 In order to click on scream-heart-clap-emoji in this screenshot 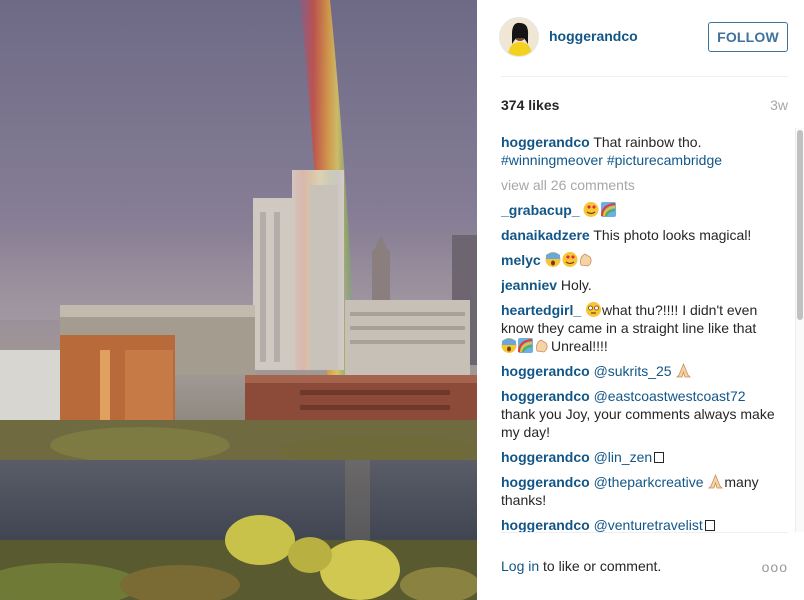, I will do `click(568, 259)`.